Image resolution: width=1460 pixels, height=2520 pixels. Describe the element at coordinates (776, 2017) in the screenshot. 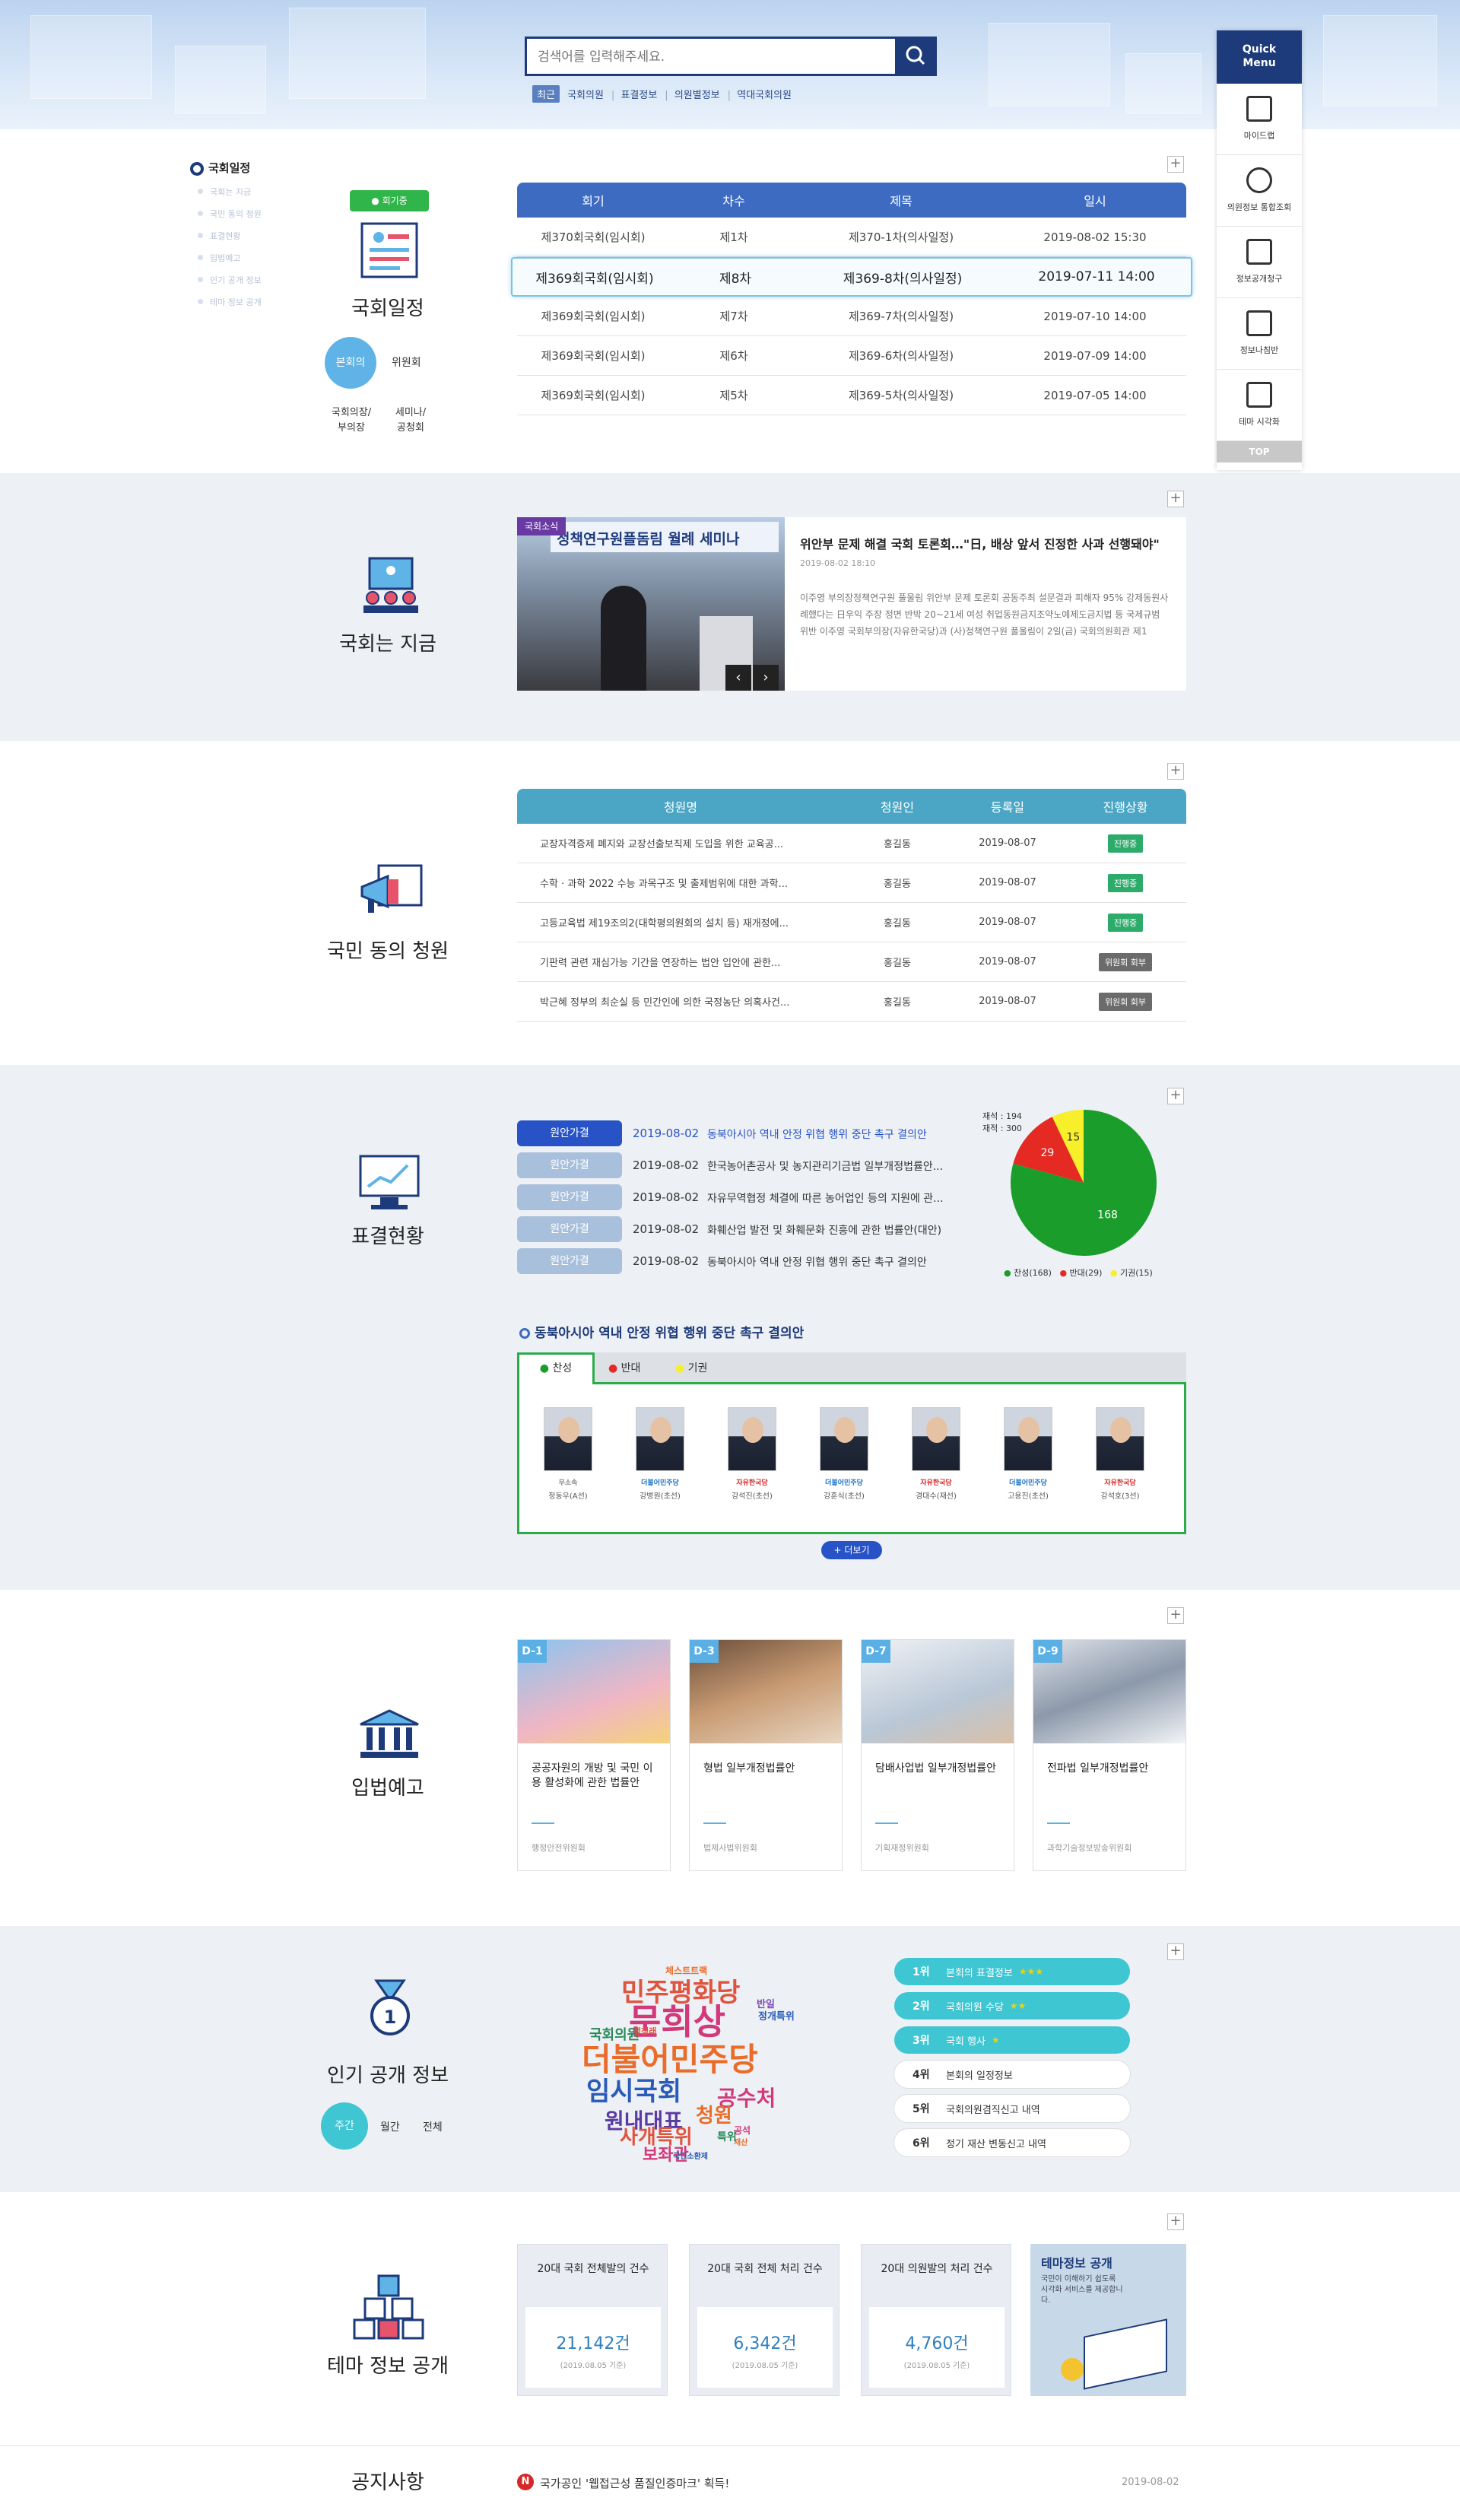

I see `word-cloud-word: 정개특위` at that location.